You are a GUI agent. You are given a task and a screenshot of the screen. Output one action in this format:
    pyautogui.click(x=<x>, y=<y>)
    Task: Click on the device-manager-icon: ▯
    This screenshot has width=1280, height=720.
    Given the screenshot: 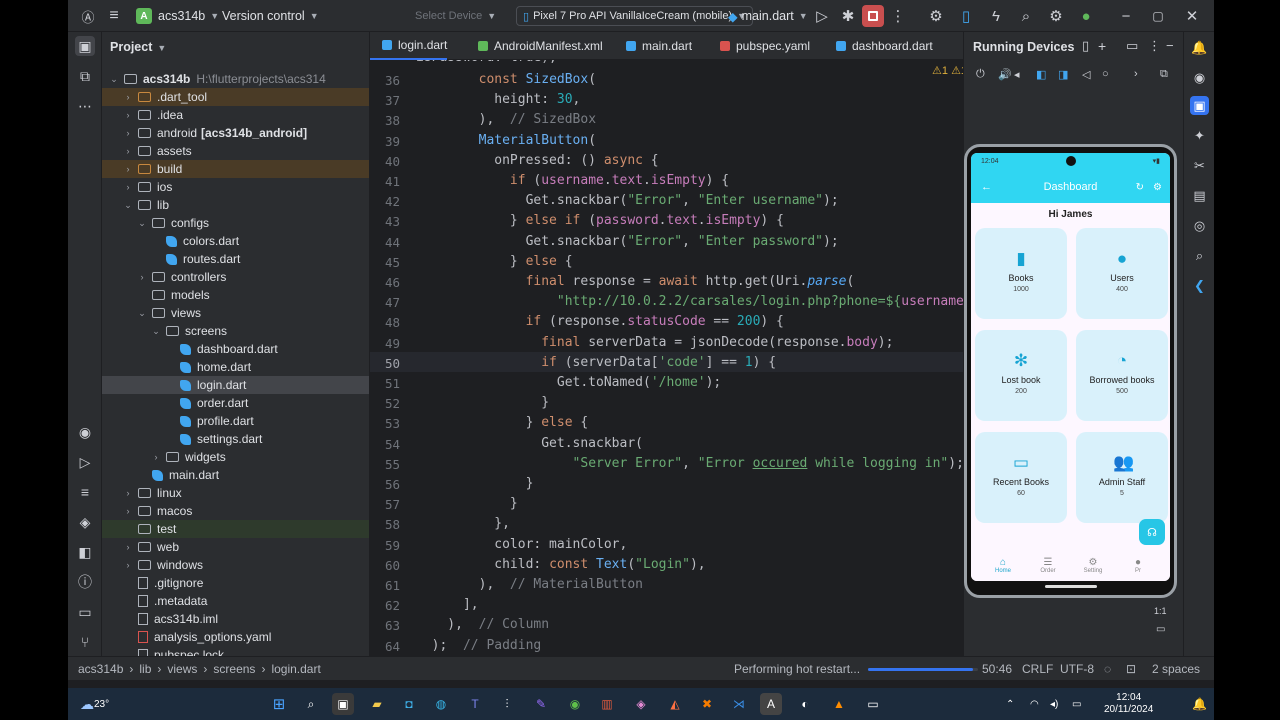 What is the action you would take?
    pyautogui.click(x=966, y=16)
    